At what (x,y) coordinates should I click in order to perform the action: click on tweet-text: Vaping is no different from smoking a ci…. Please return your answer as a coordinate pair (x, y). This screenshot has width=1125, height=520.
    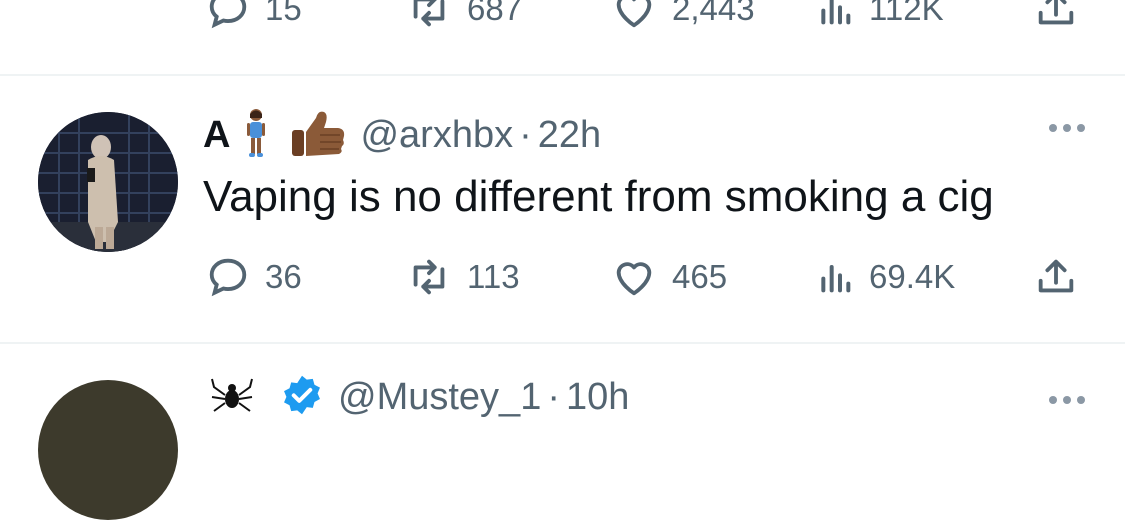
    Looking at the image, I should click on (598, 196).